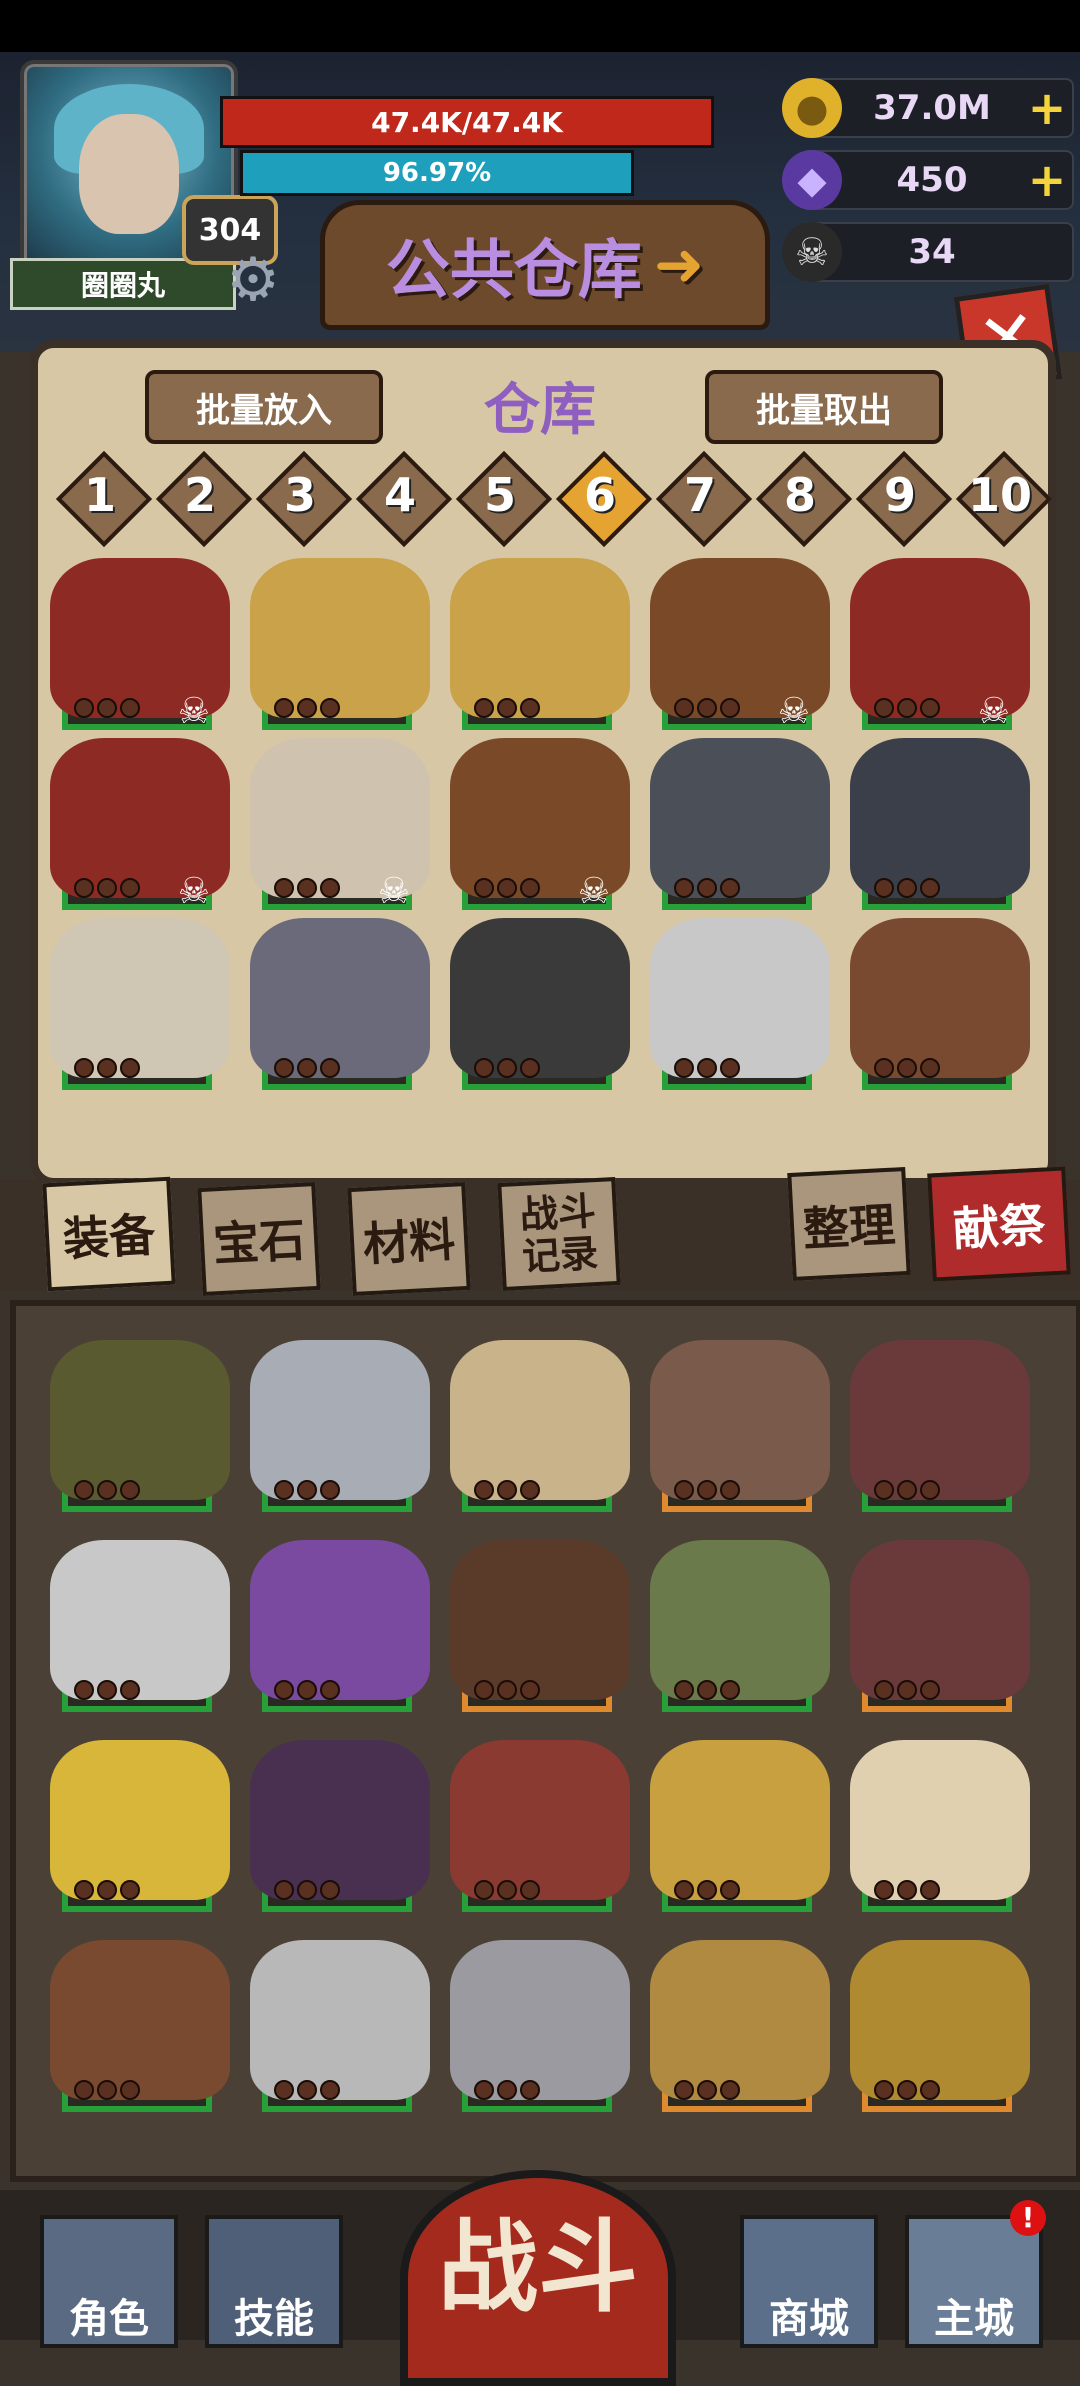 This screenshot has height=2386, width=1080. What do you see at coordinates (109, 1234) in the screenshot?
I see `tab-equipment: 装备` at bounding box center [109, 1234].